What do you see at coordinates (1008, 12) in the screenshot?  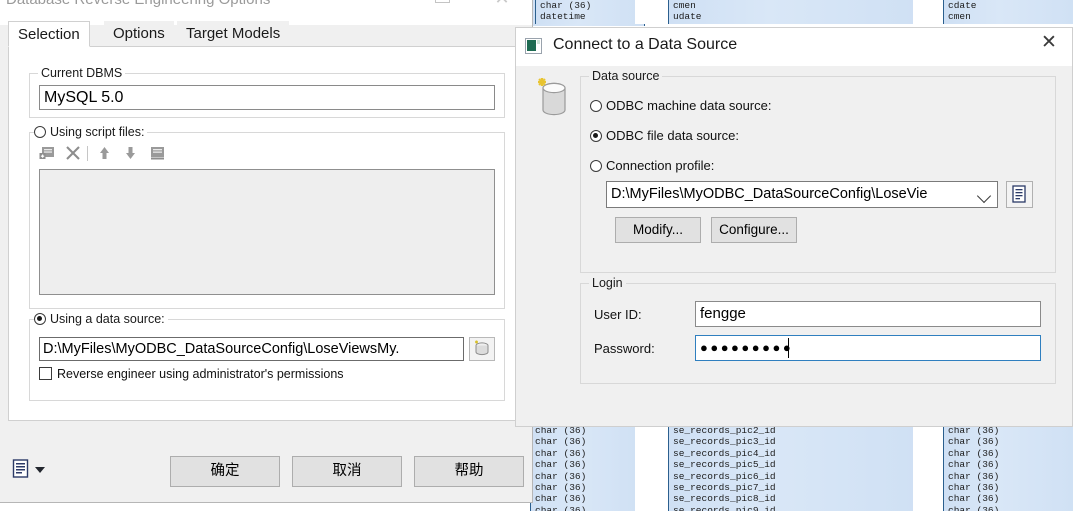 I see `diagram-table-fragment: cdate cmen` at bounding box center [1008, 12].